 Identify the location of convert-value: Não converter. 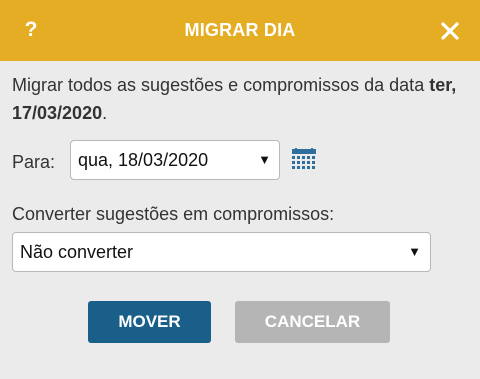
(77, 252).